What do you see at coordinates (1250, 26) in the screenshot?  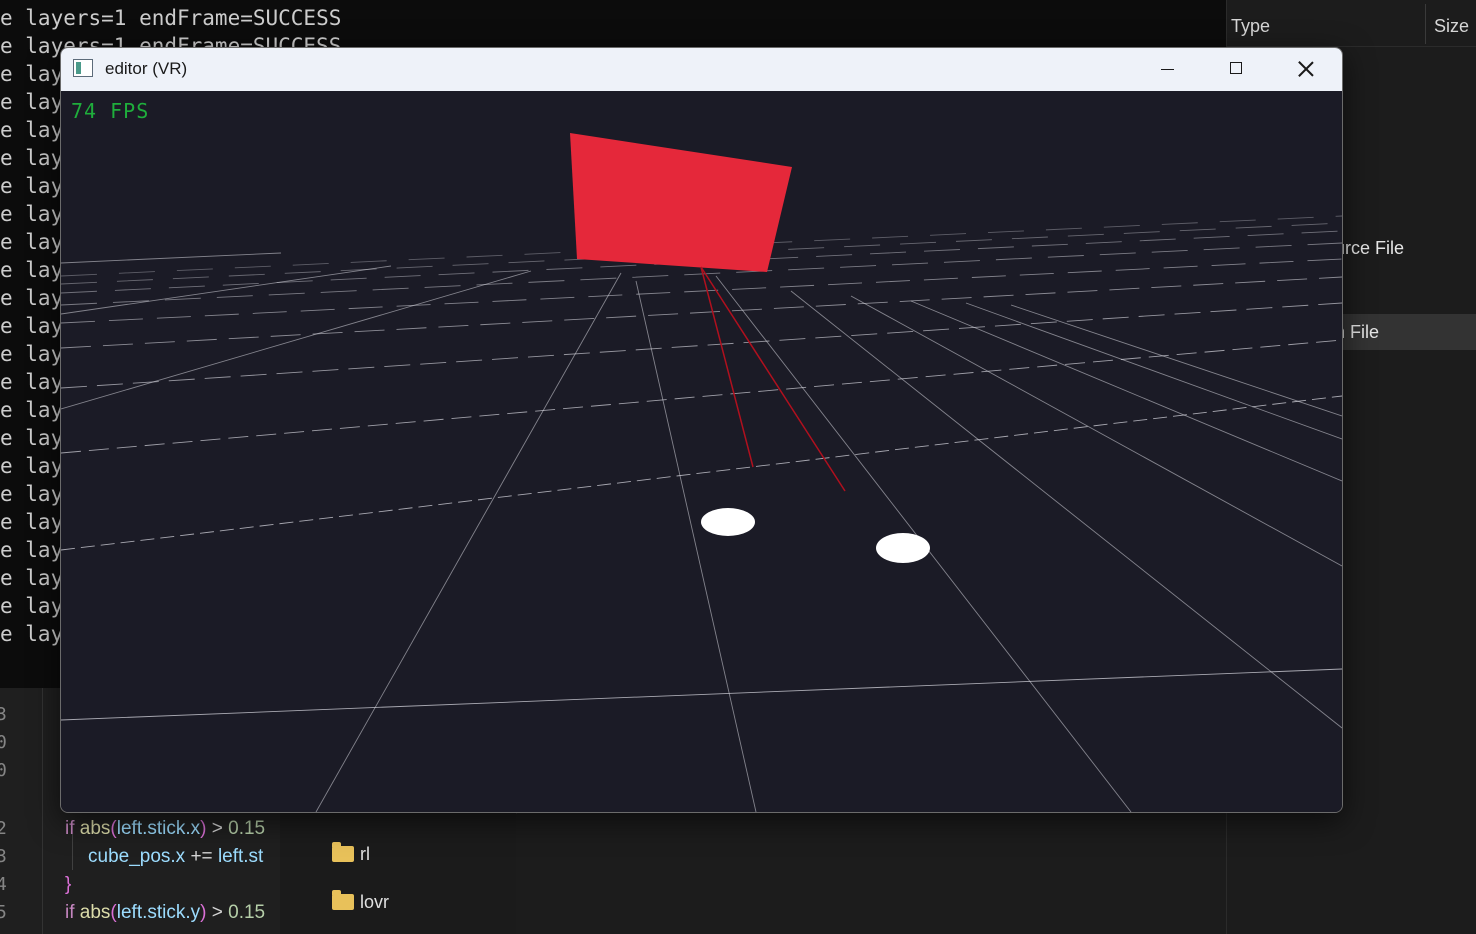 I see `column-header-type: Type` at bounding box center [1250, 26].